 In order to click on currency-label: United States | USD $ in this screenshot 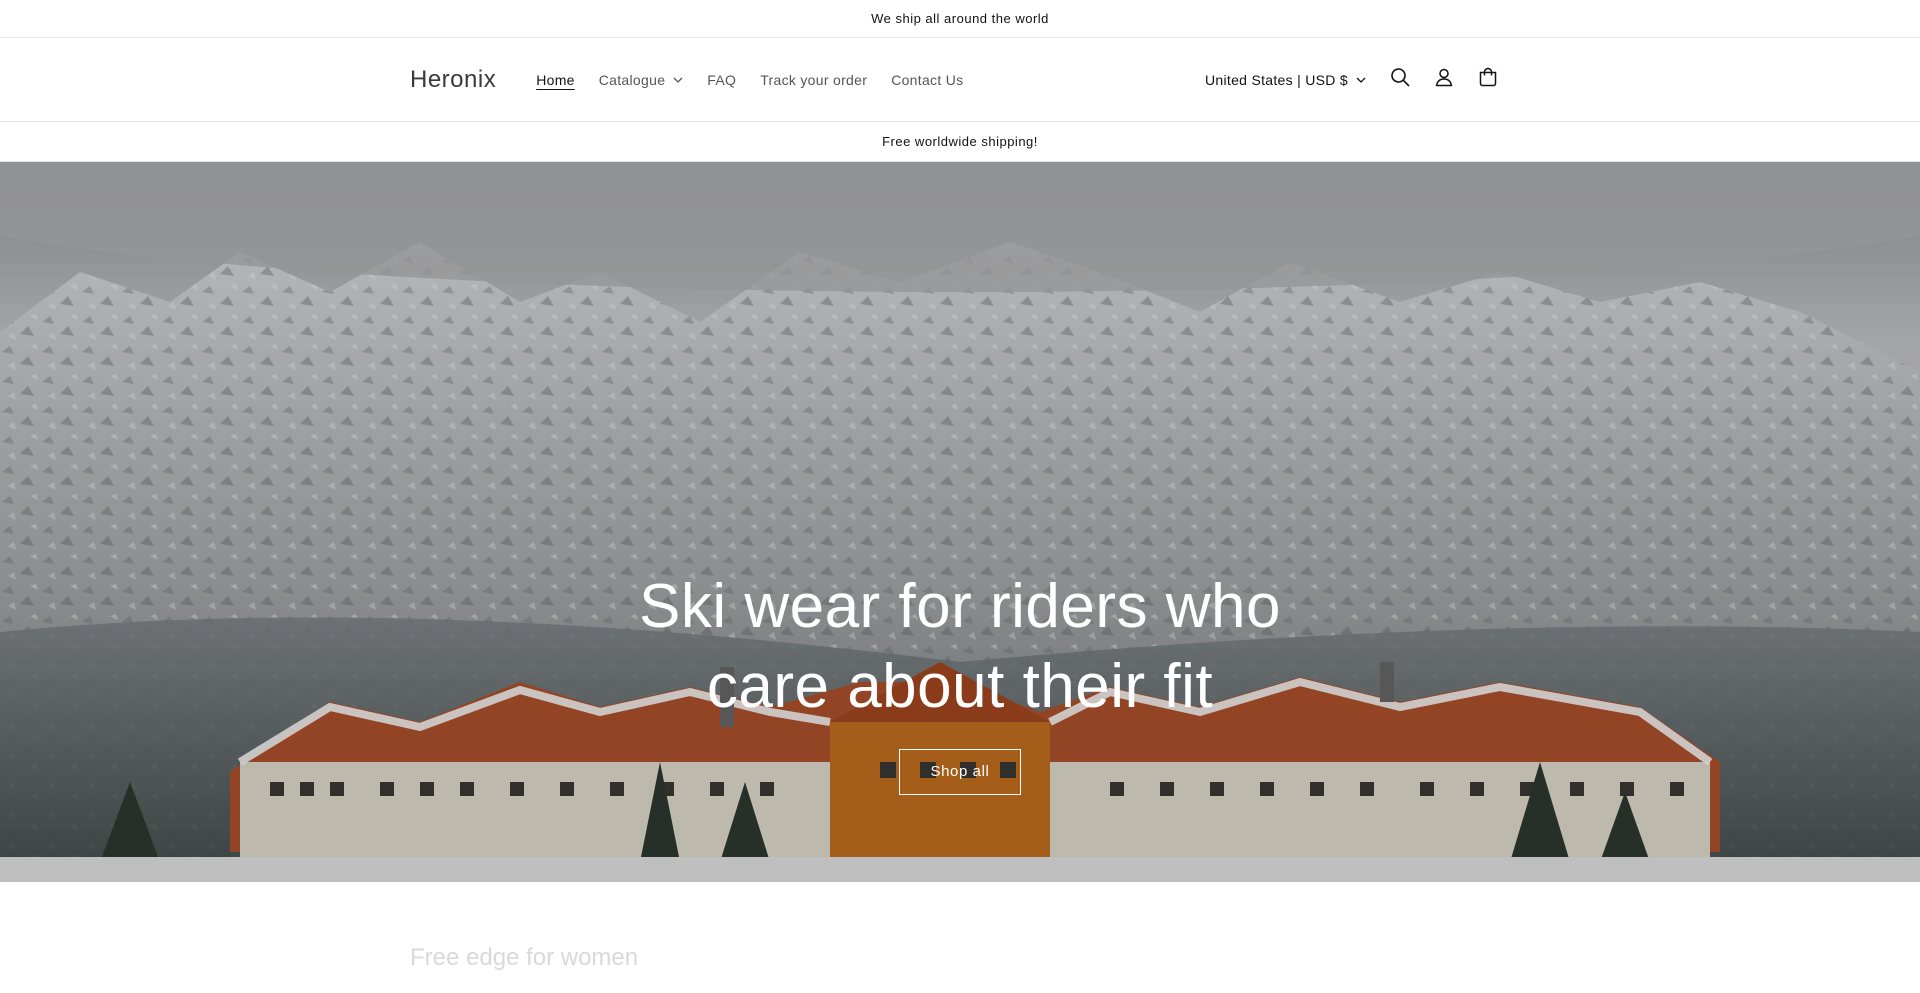, I will do `click(1276, 79)`.